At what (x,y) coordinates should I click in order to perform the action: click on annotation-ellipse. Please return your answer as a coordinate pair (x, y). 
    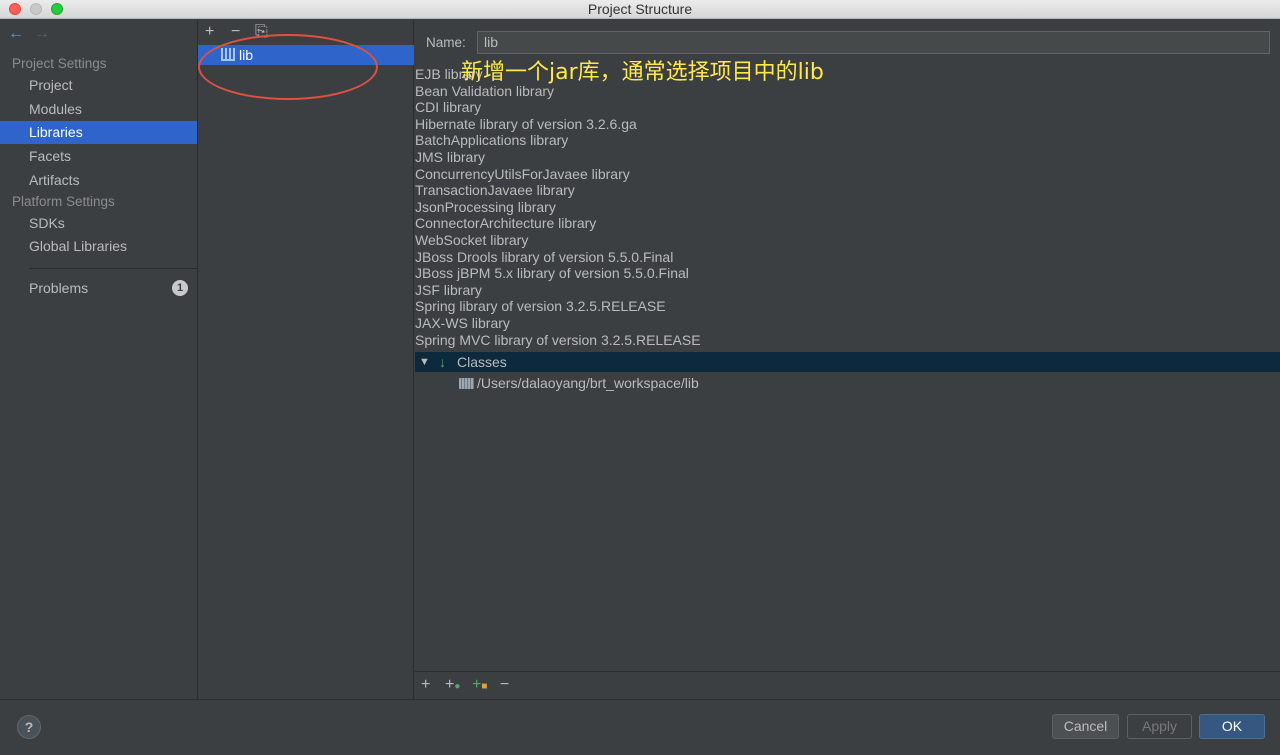
    Looking at the image, I should click on (288, 67).